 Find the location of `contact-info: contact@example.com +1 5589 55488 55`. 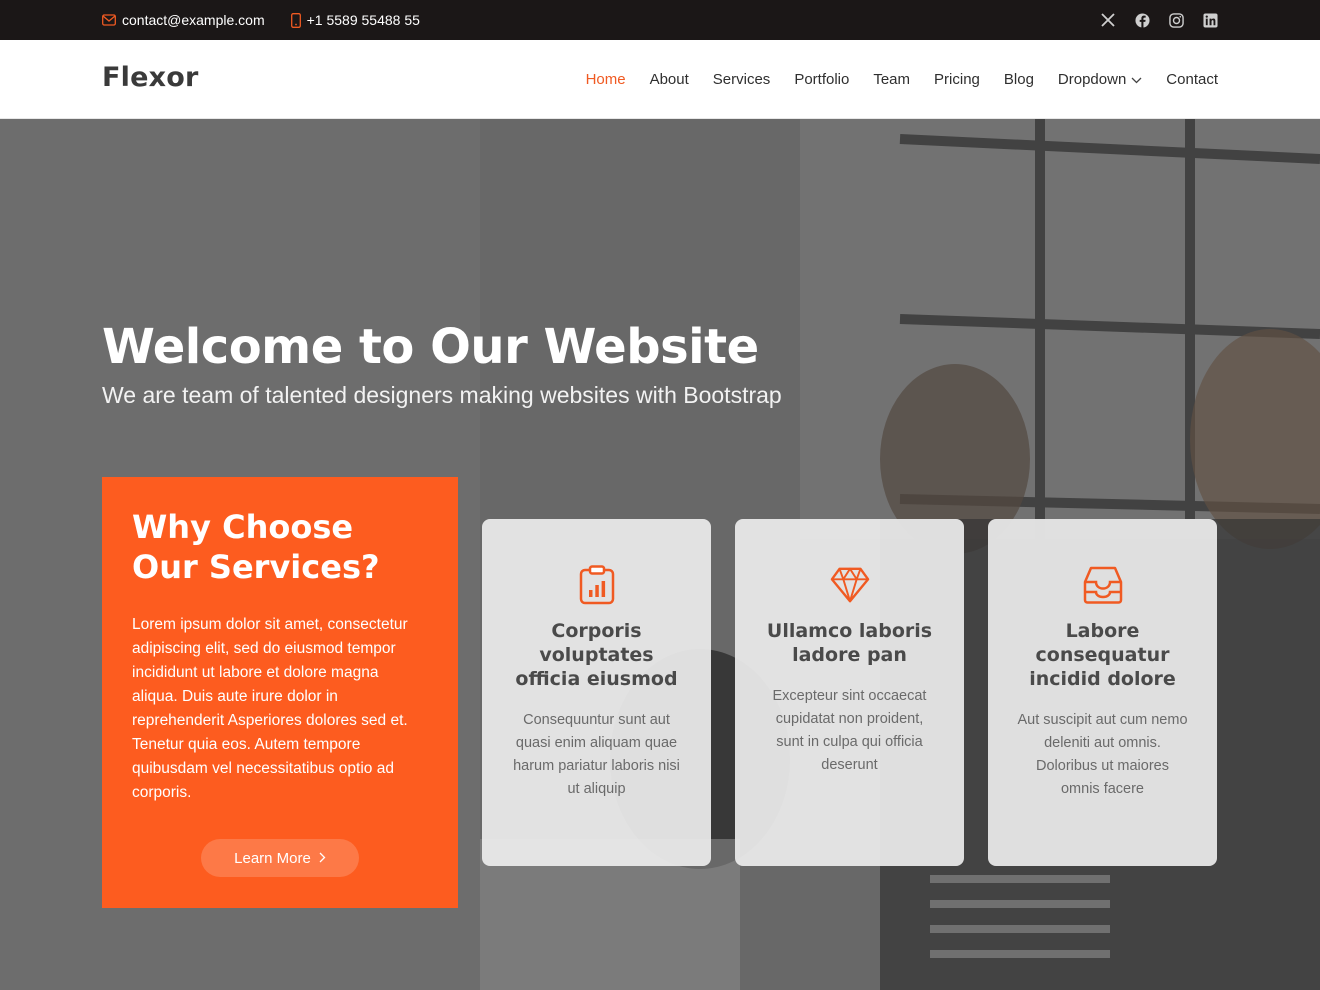

contact-info: contact@example.com +1 5589 55488 55 is located at coordinates (261, 20).